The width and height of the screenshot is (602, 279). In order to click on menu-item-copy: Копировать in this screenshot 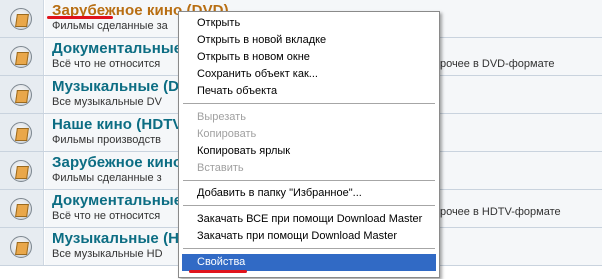, I will do `click(227, 134)`.